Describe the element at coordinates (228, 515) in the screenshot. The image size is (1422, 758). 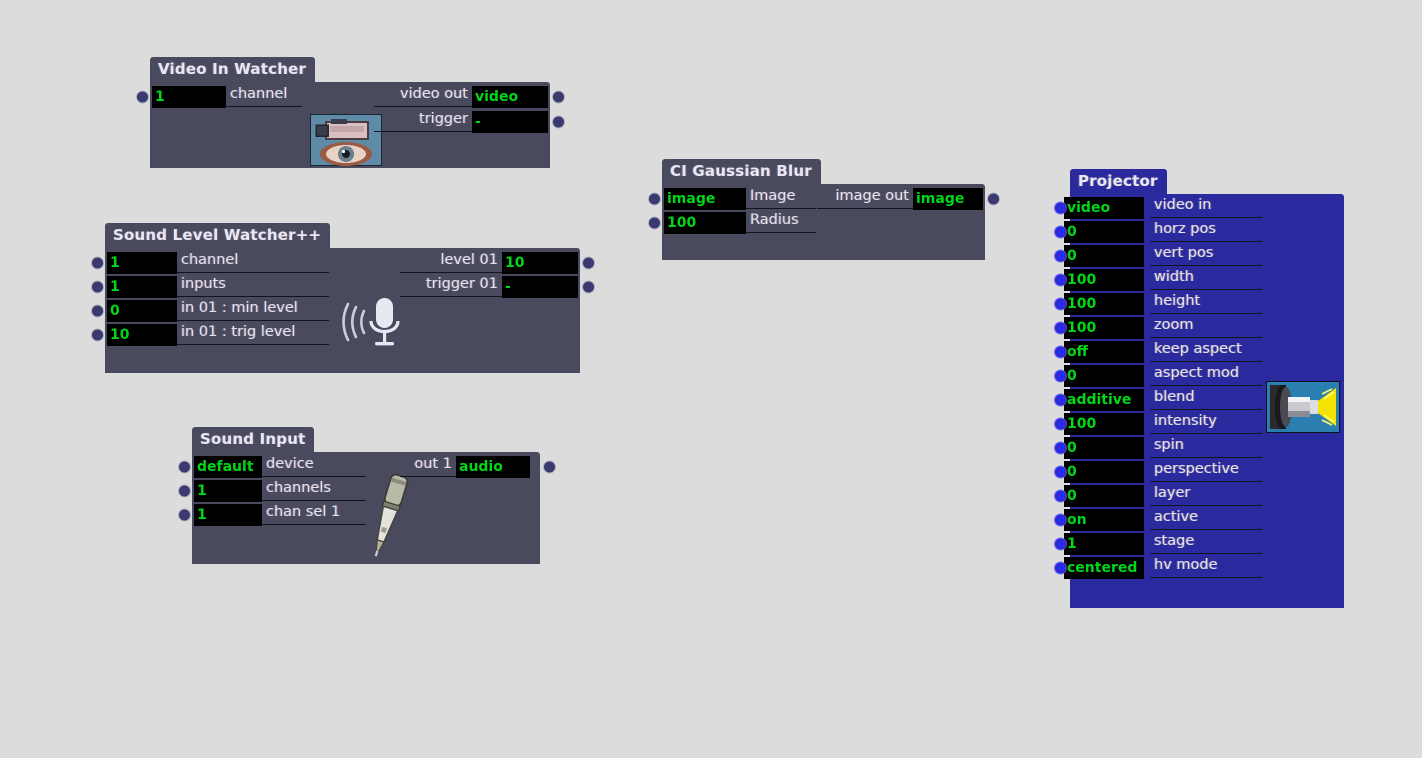
I see `value-chan-sel-1: 1` at that location.